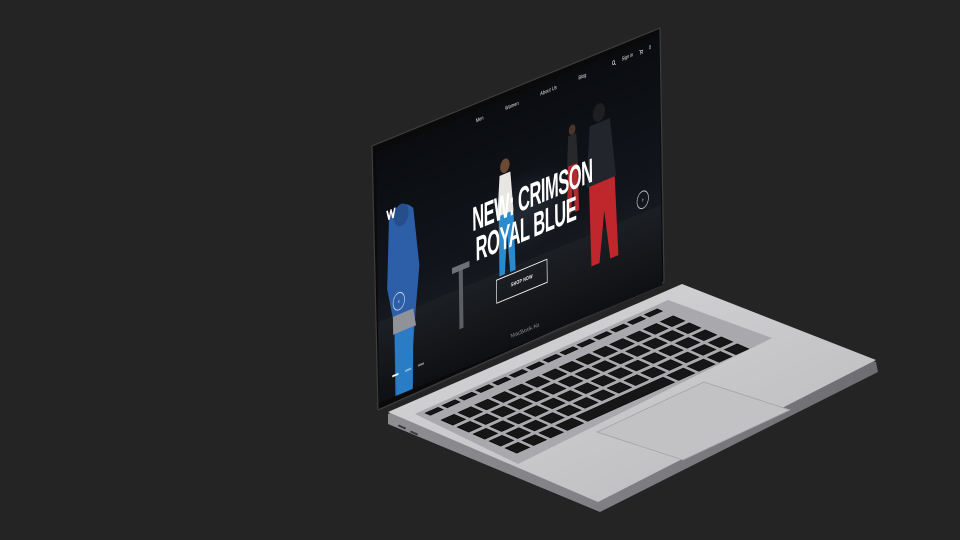  I want to click on arrow-right-icon: ›, so click(642, 199).